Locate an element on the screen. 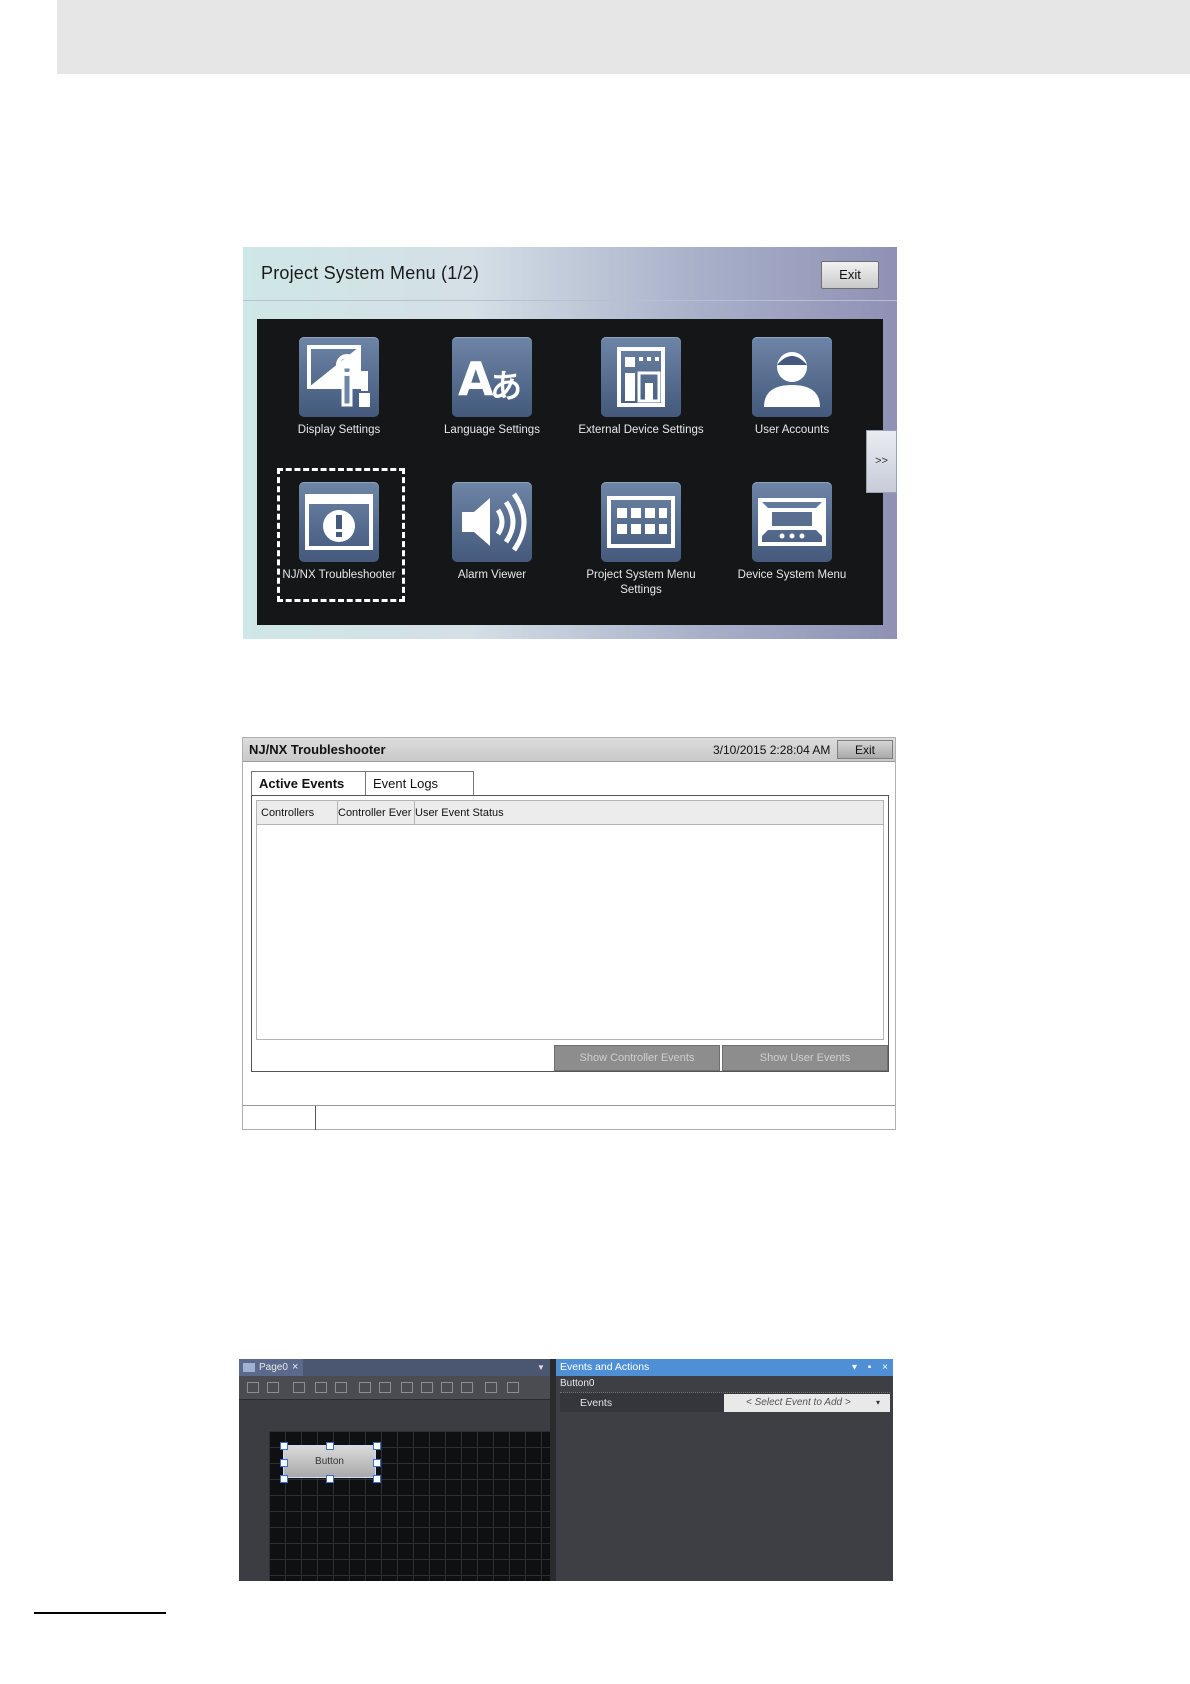 This screenshot has width=1190, height=1684. display-settings-icon is located at coordinates (339, 377).